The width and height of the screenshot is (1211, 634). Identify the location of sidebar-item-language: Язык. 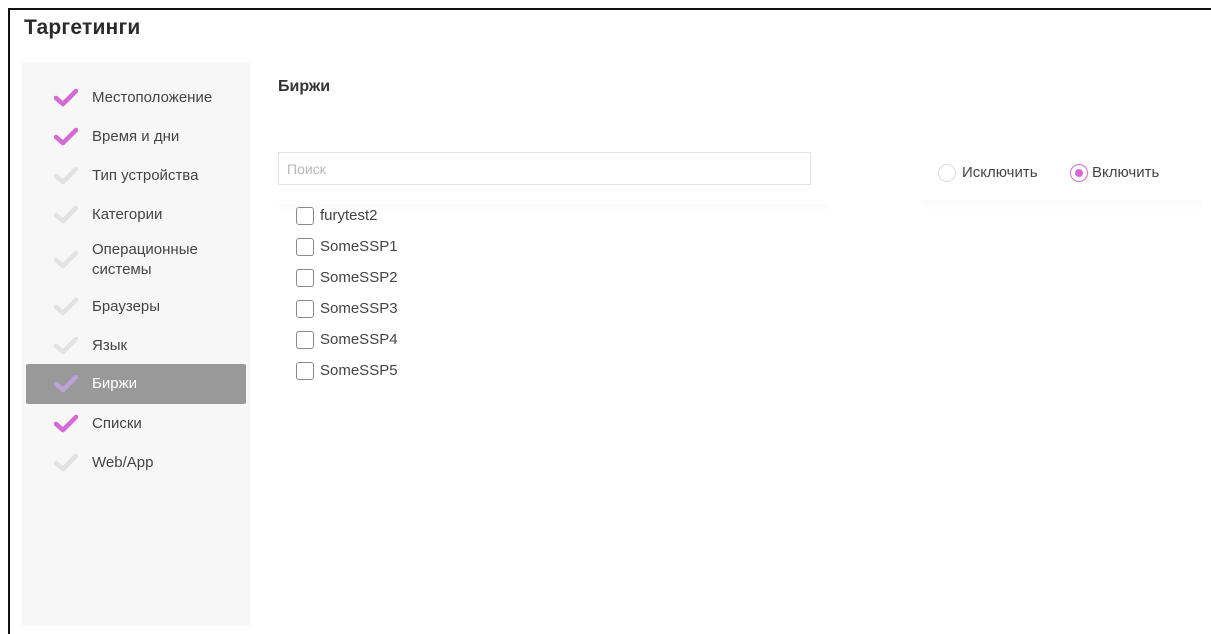
(136, 346).